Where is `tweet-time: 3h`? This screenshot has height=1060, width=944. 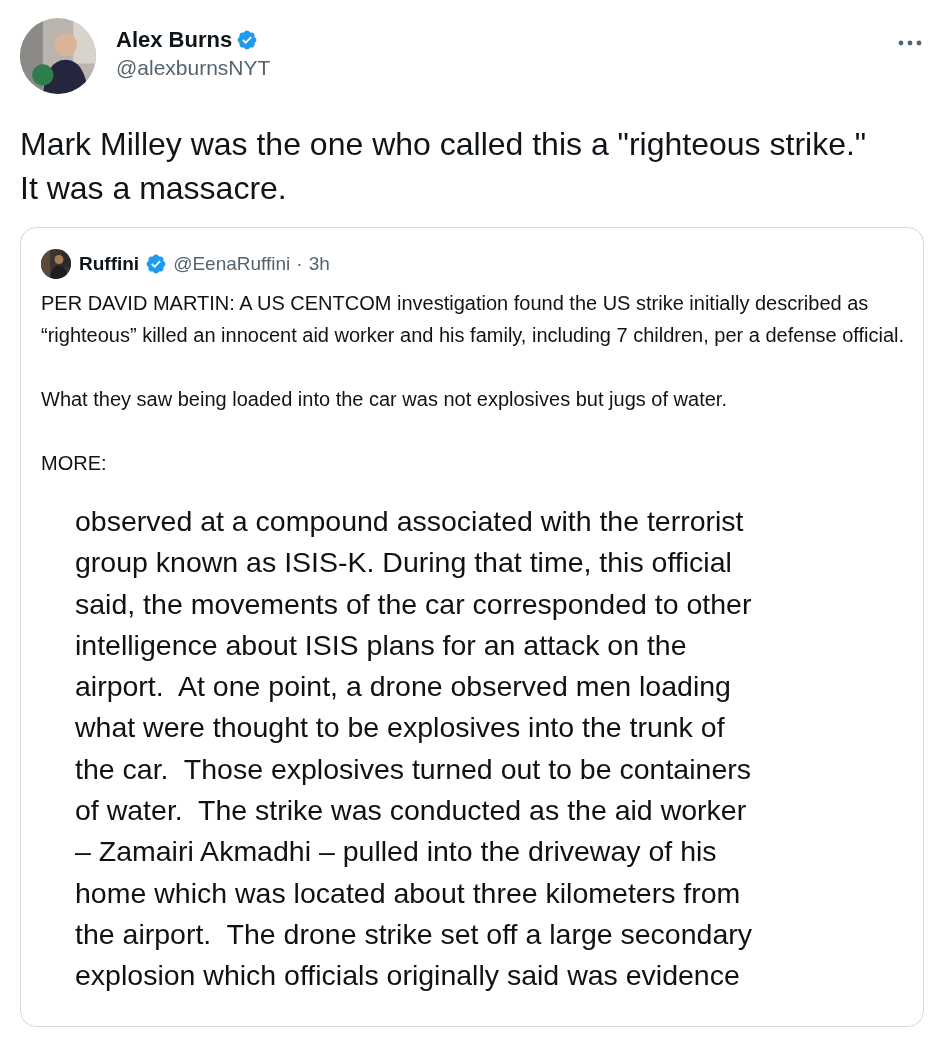
tweet-time: 3h is located at coordinates (319, 263).